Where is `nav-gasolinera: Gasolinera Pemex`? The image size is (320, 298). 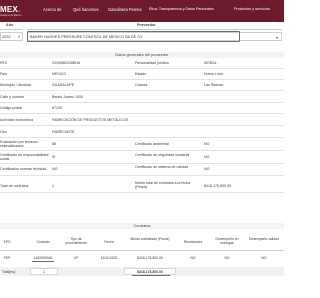
nav-gasolinera: Gasolinera Pemex is located at coordinates (125, 9).